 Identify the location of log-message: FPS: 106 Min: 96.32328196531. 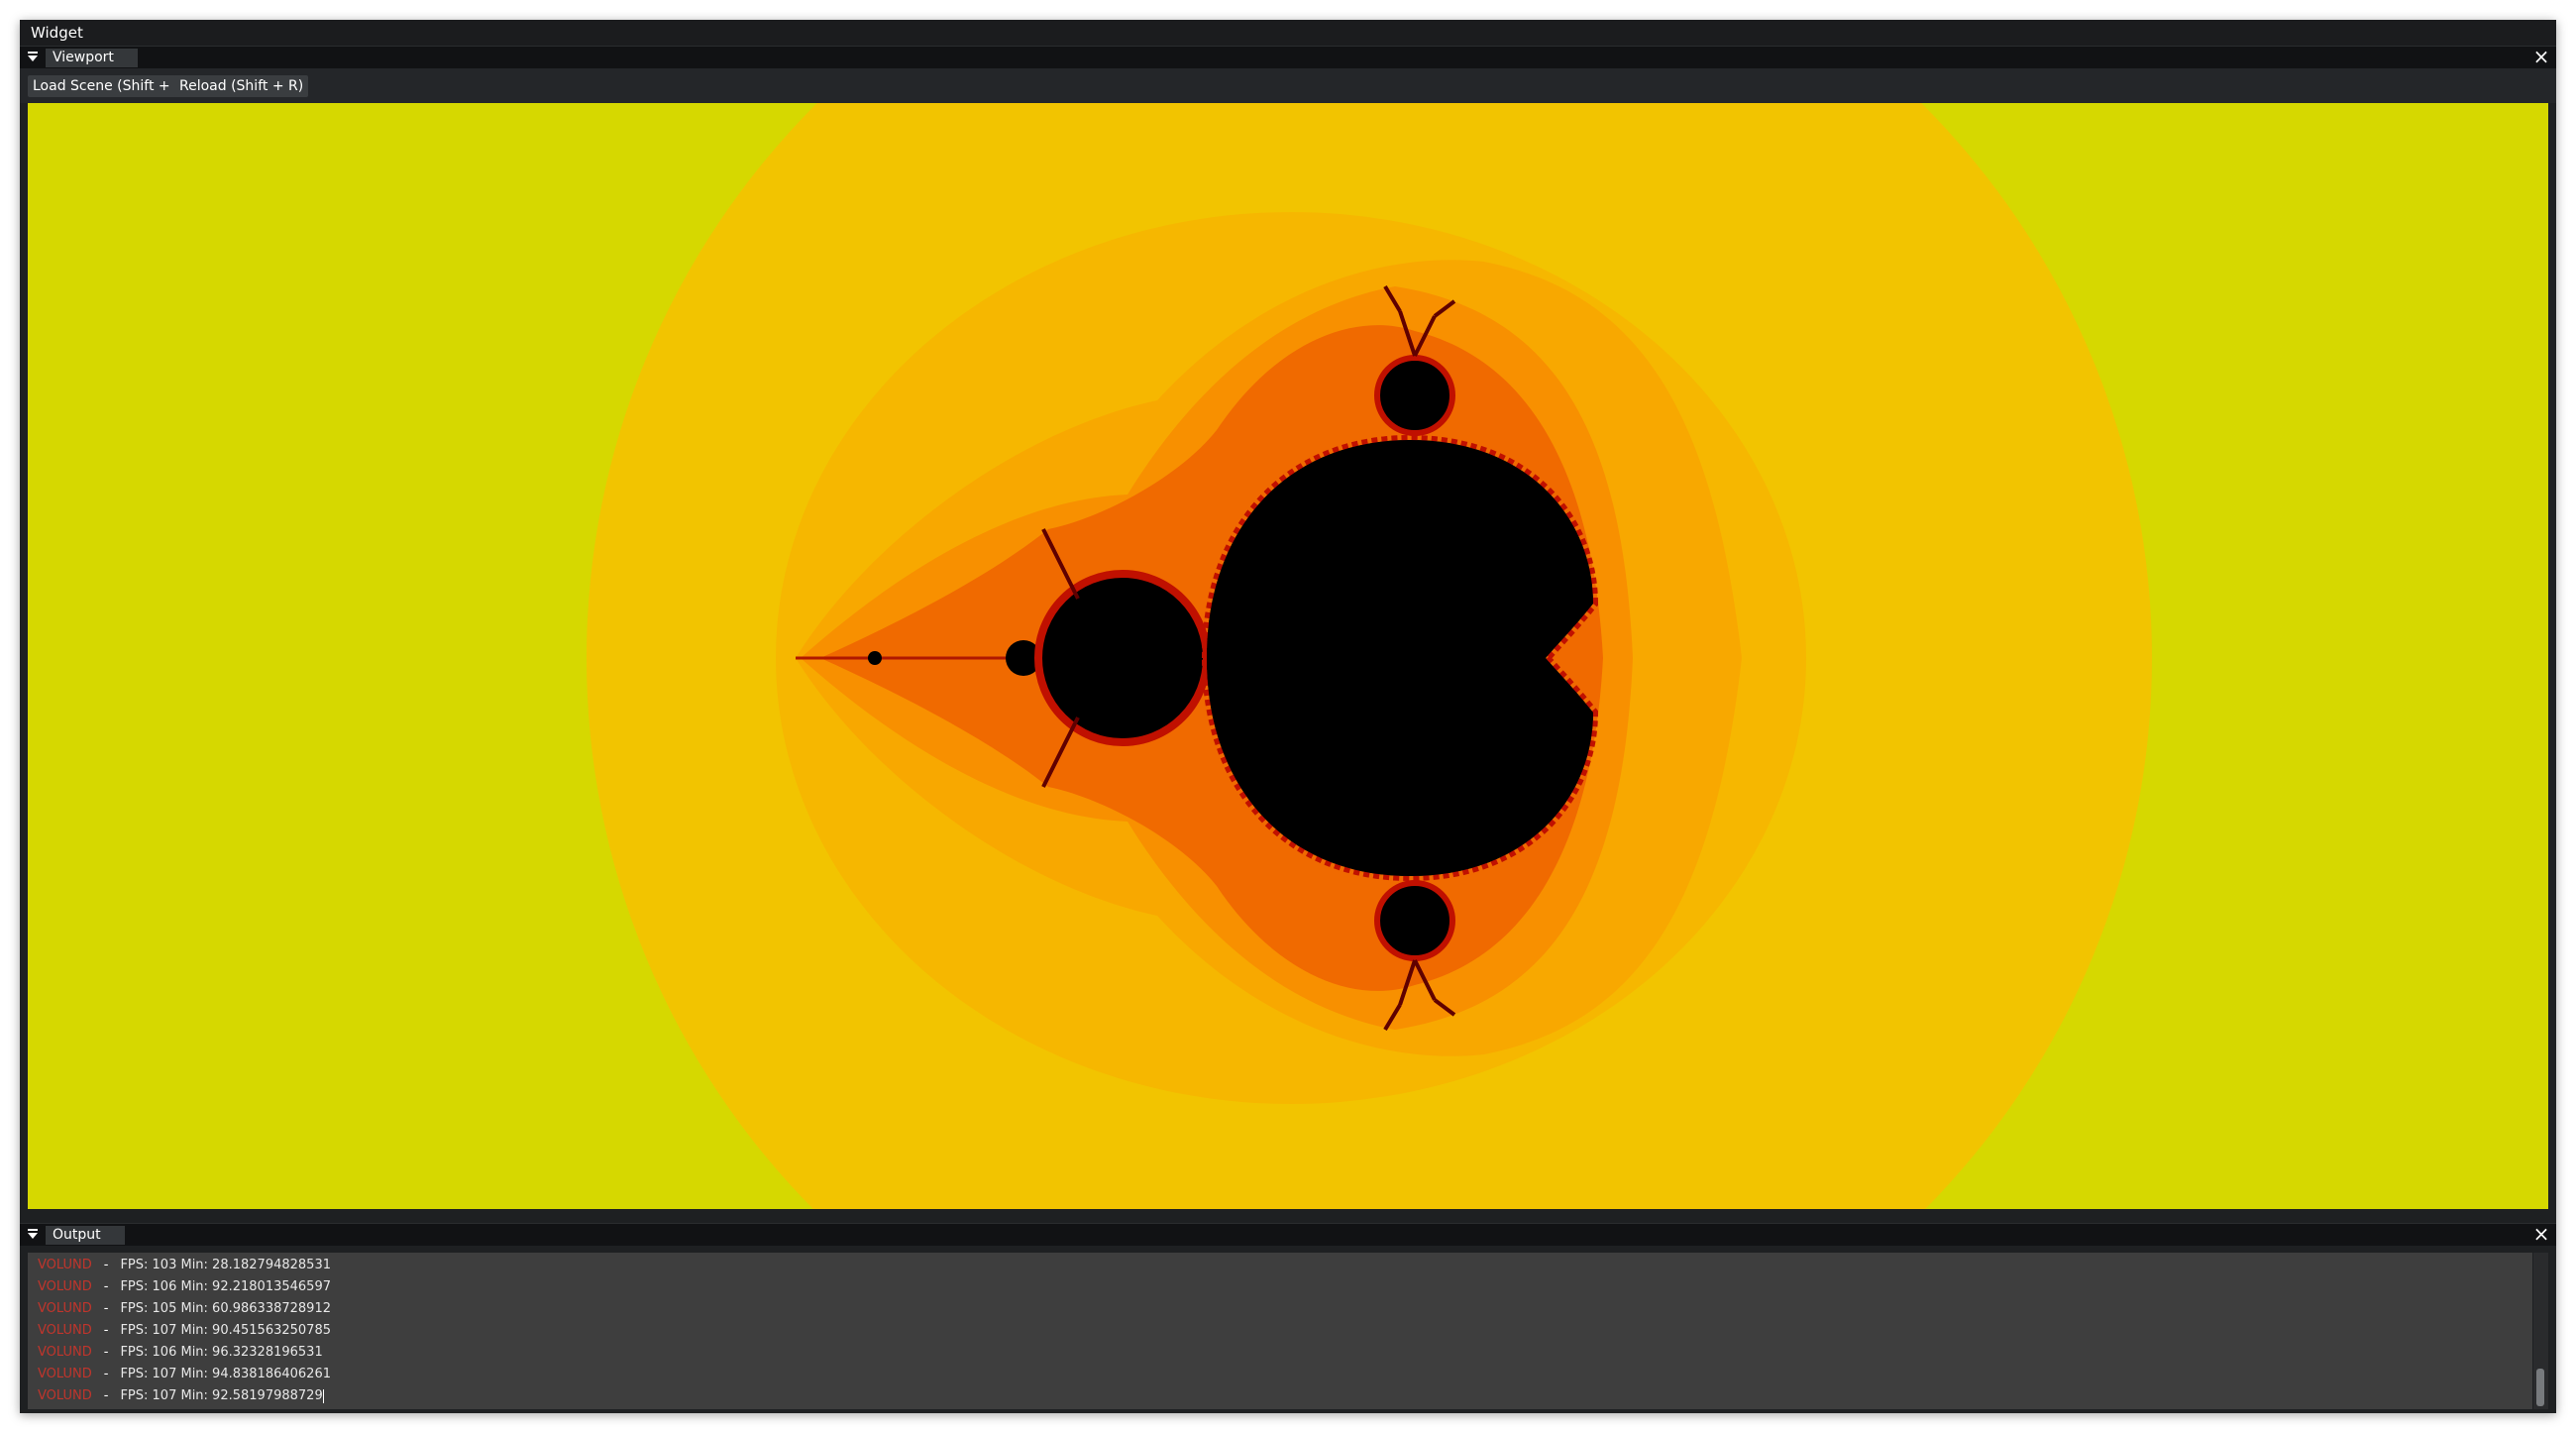
(221, 1352).